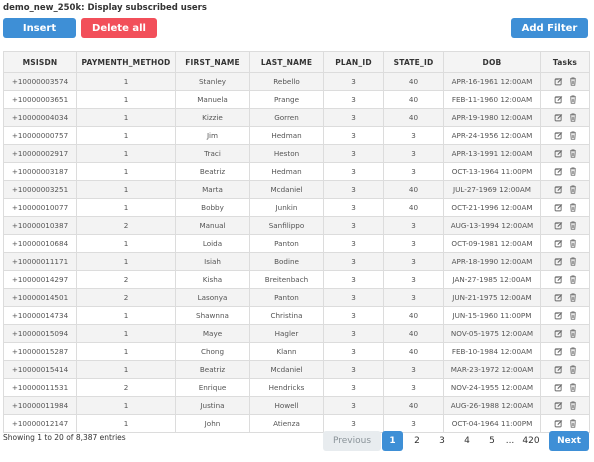 This screenshot has height=462, width=594. Describe the element at coordinates (492, 297) in the screenshot. I see `dob-cell: JUN-21-1975 12:00AM` at that location.